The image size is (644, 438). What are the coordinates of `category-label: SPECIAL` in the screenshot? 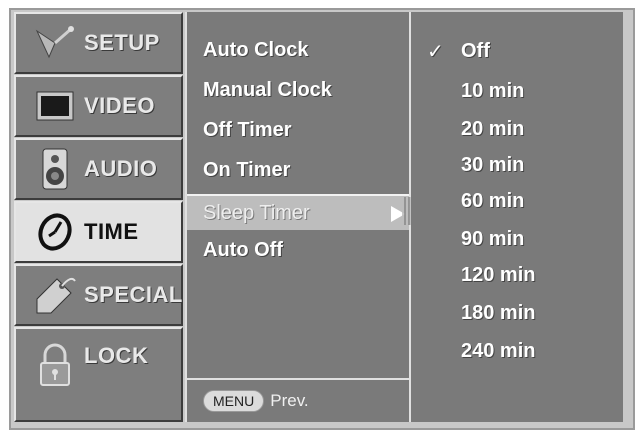 It's located at (133, 294).